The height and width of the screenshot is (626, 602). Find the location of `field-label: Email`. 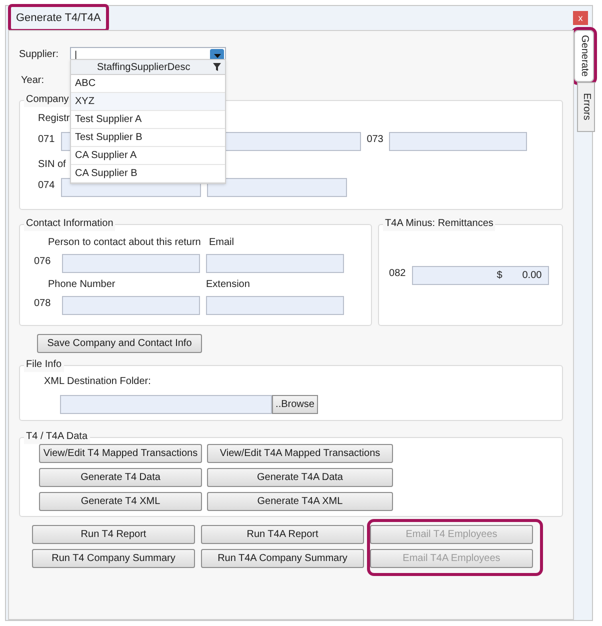

field-label: Email is located at coordinates (222, 243).